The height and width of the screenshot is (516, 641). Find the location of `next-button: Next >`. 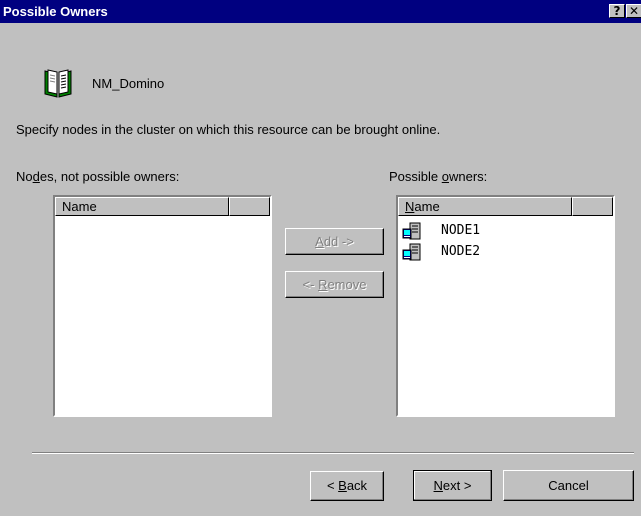

next-button: Next > is located at coordinates (452, 485).